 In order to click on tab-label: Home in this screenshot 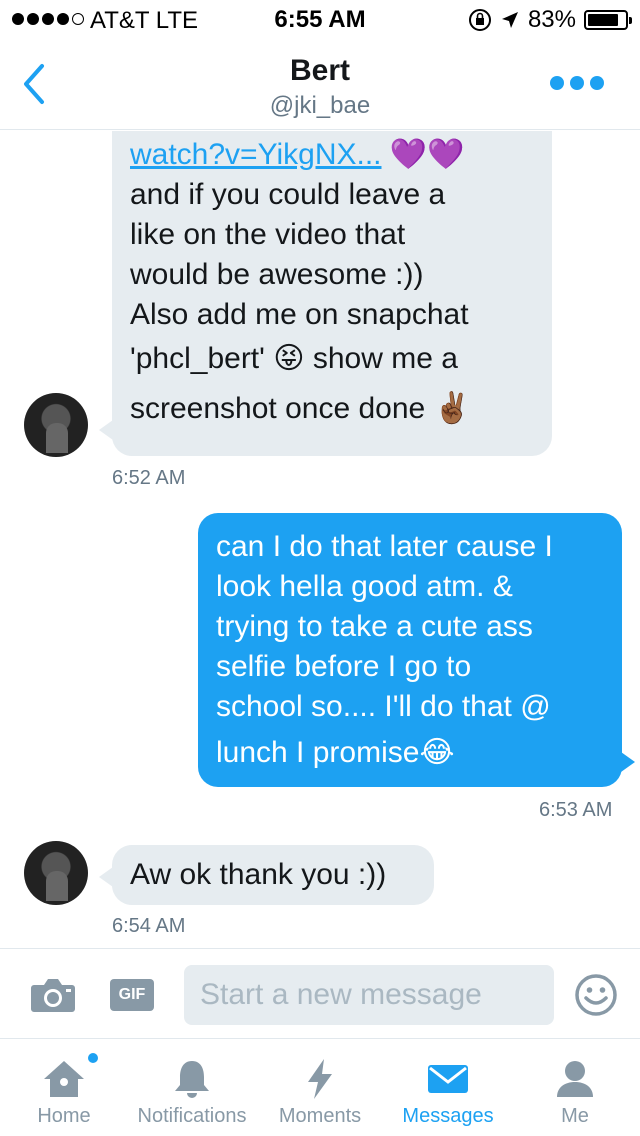, I will do `click(64, 1116)`.